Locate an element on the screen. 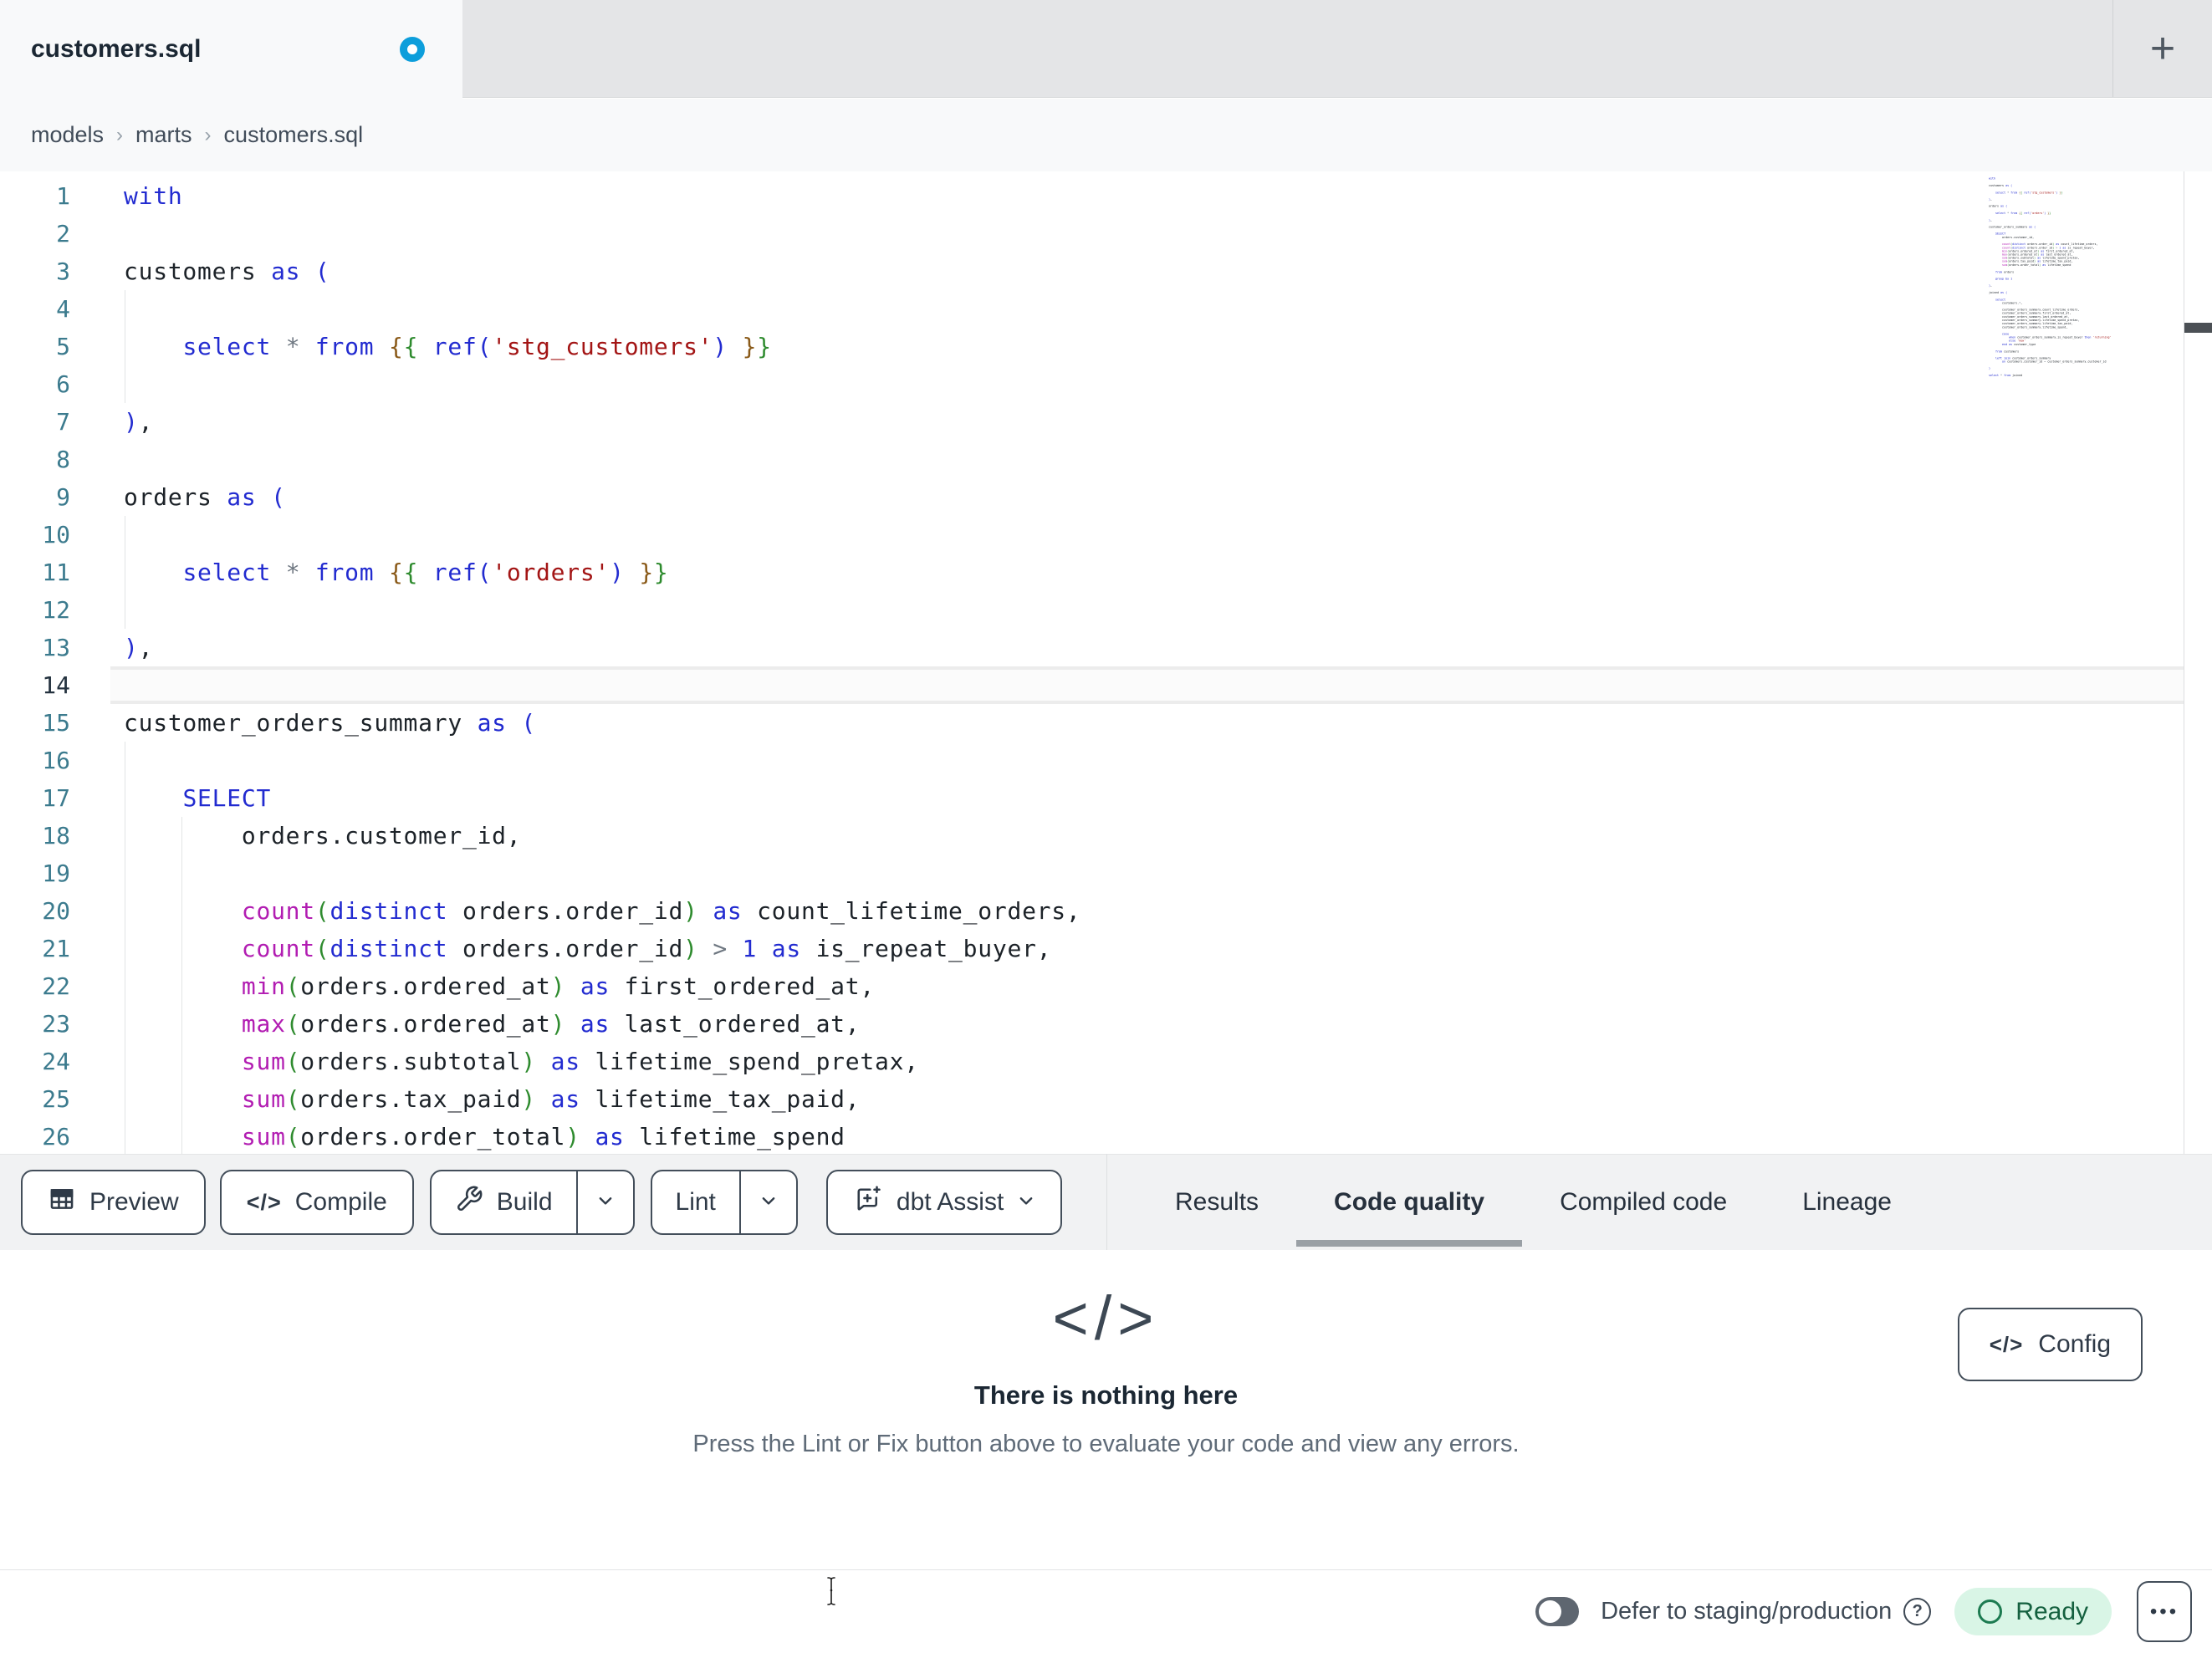  build-dropdown-button is located at coordinates (604, 1202).